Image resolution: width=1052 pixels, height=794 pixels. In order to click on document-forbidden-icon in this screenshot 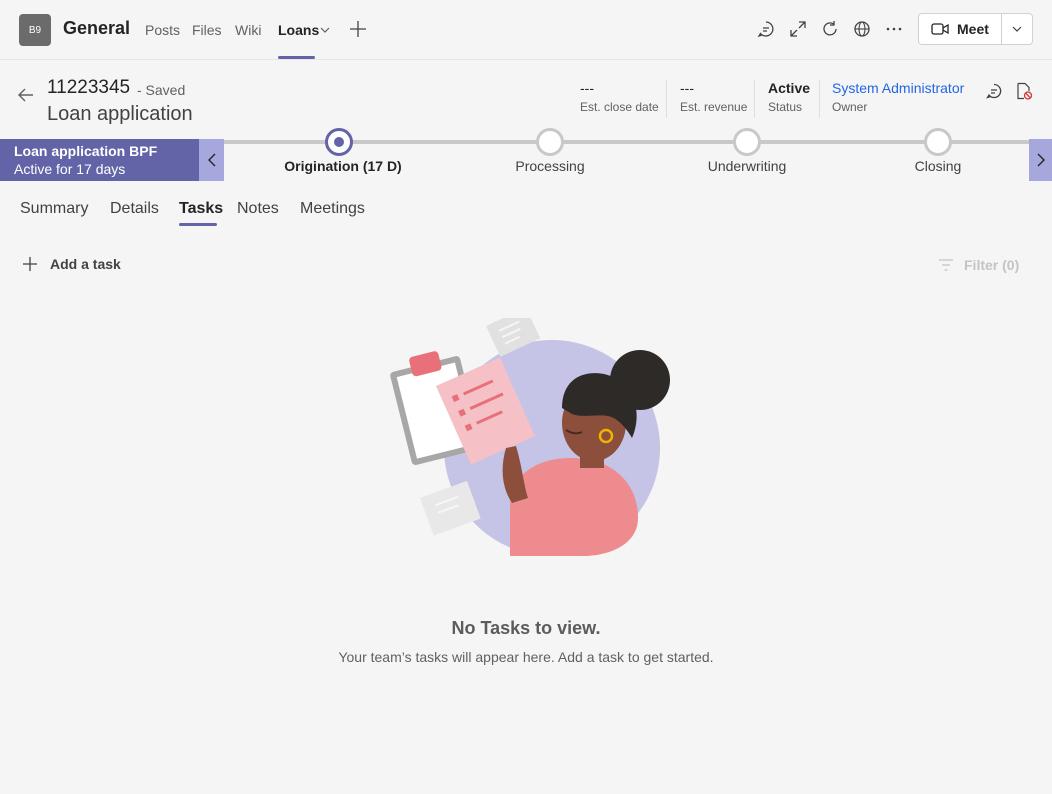, I will do `click(1024, 91)`.